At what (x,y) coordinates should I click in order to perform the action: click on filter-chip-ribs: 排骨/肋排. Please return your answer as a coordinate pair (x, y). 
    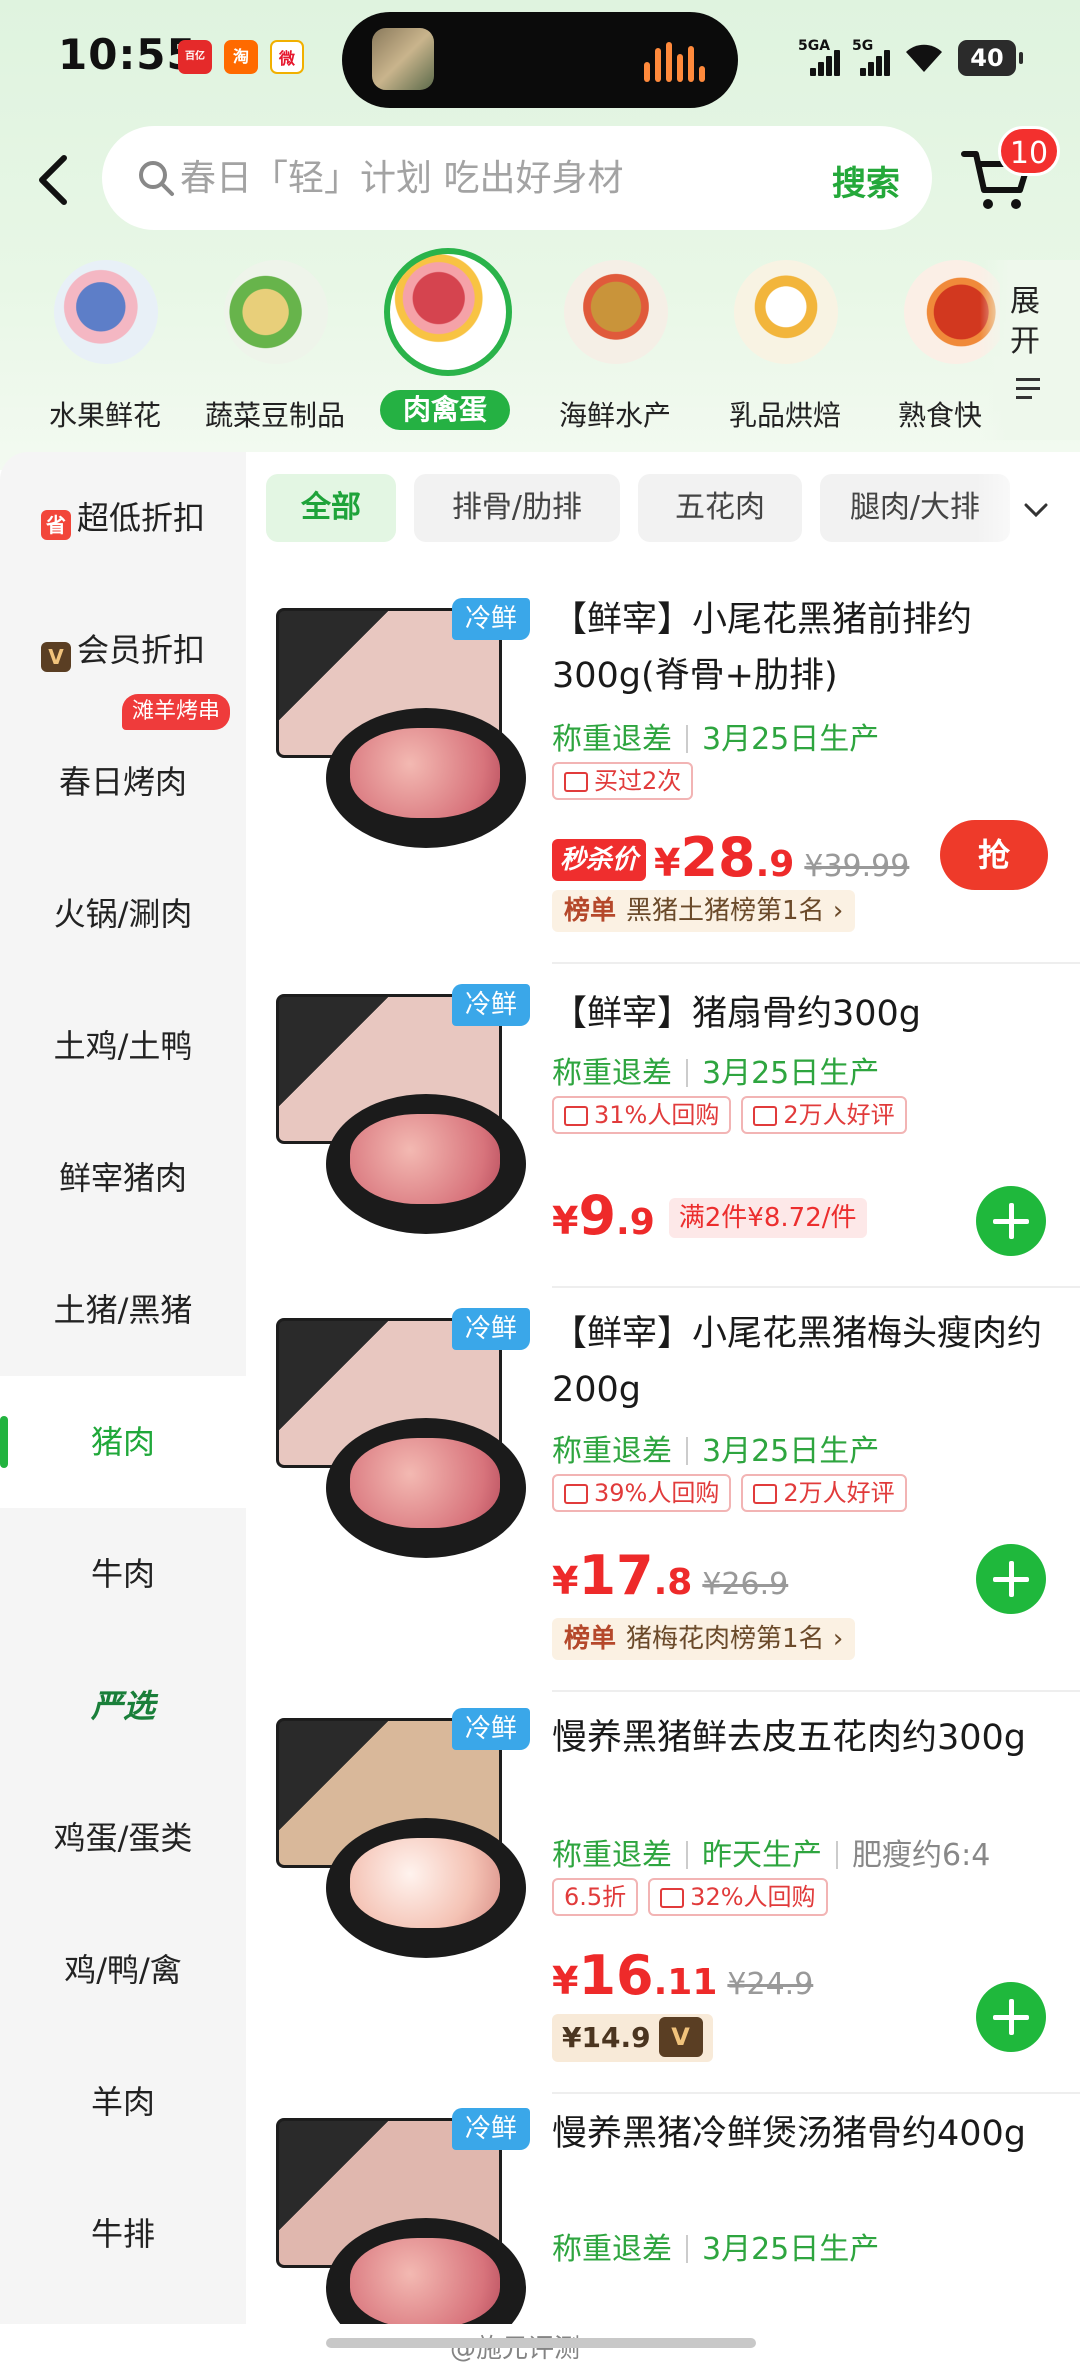
    Looking at the image, I should click on (517, 508).